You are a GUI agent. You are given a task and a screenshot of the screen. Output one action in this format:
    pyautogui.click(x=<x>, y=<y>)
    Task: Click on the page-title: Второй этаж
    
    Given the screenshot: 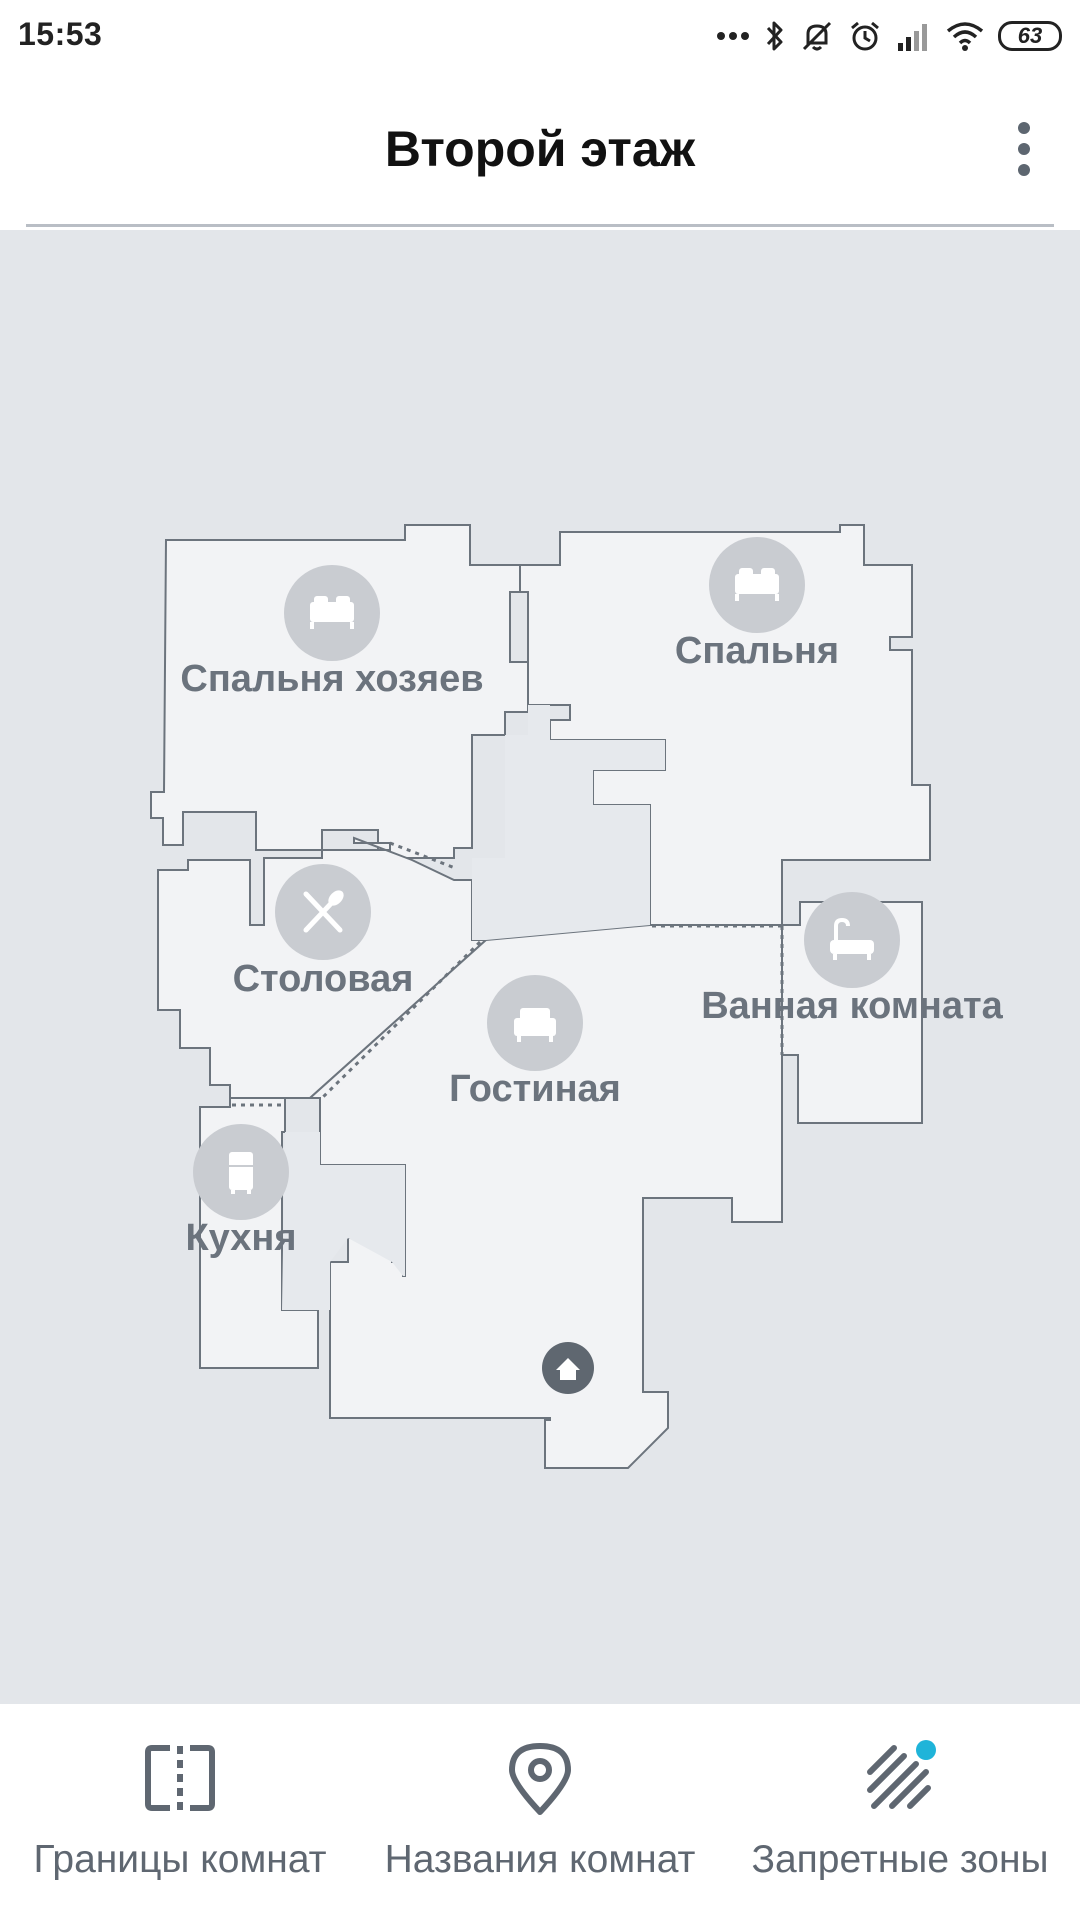 What is the action you would take?
    pyautogui.click(x=540, y=149)
    